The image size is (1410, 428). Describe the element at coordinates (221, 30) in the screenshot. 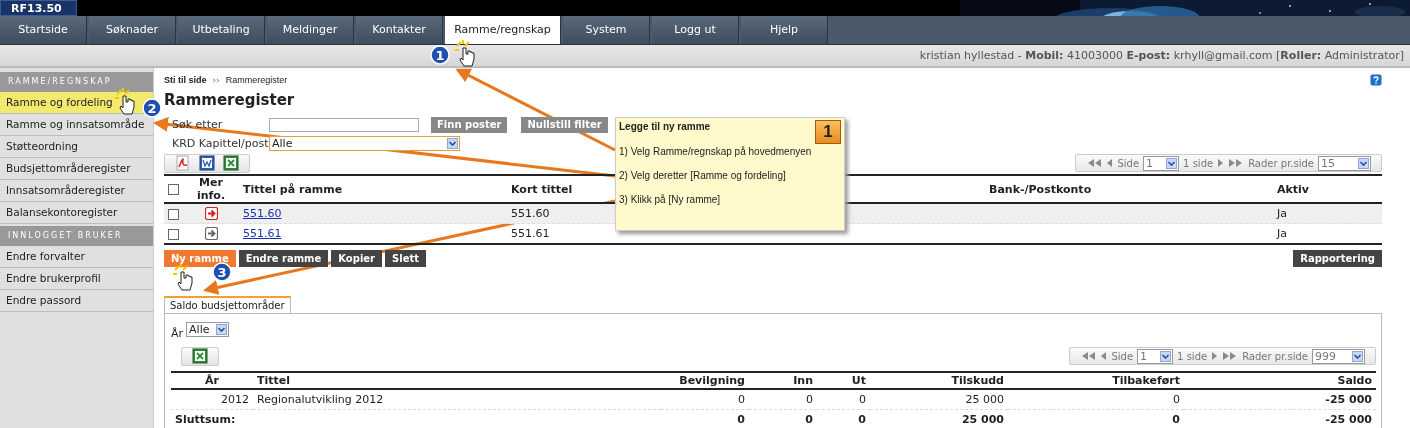

I see `nav-tab: Utbetaling` at that location.